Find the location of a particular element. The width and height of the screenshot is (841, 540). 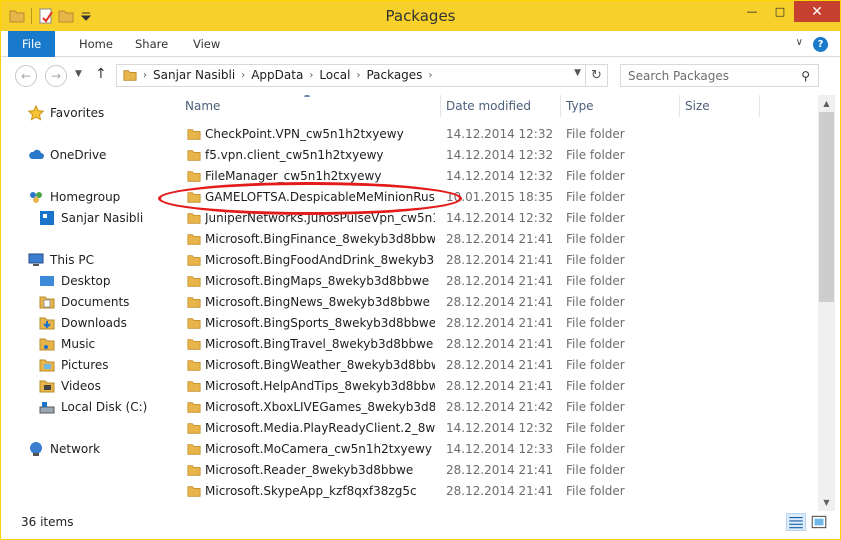

file-date: 14.12.2014 12:32 is located at coordinates (500, 134).